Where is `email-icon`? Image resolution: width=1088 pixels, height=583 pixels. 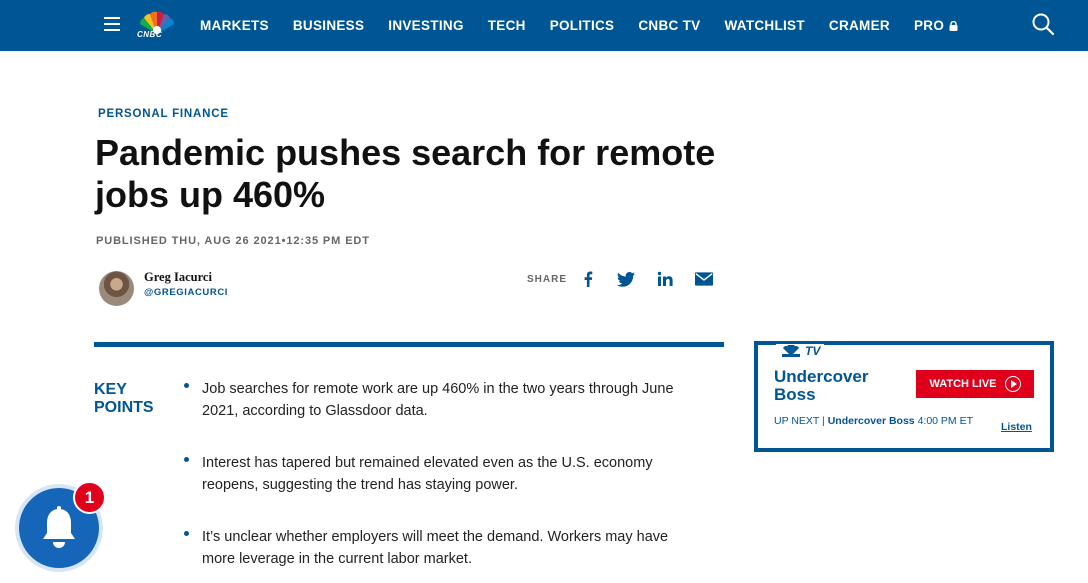 email-icon is located at coordinates (704, 279).